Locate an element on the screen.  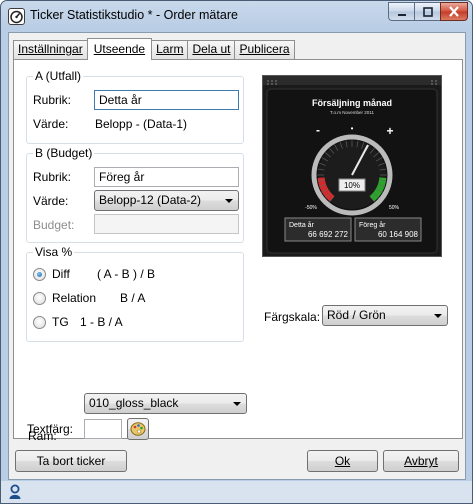
window-title: Ticker Statistikstudio * - Order mätare is located at coordinates (134, 15).